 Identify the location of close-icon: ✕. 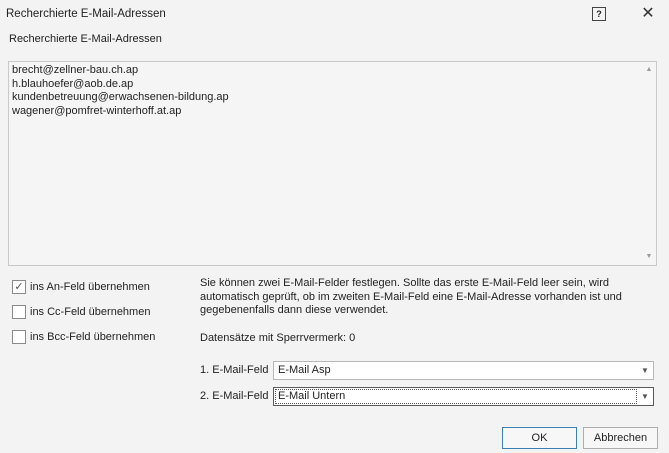
(648, 14).